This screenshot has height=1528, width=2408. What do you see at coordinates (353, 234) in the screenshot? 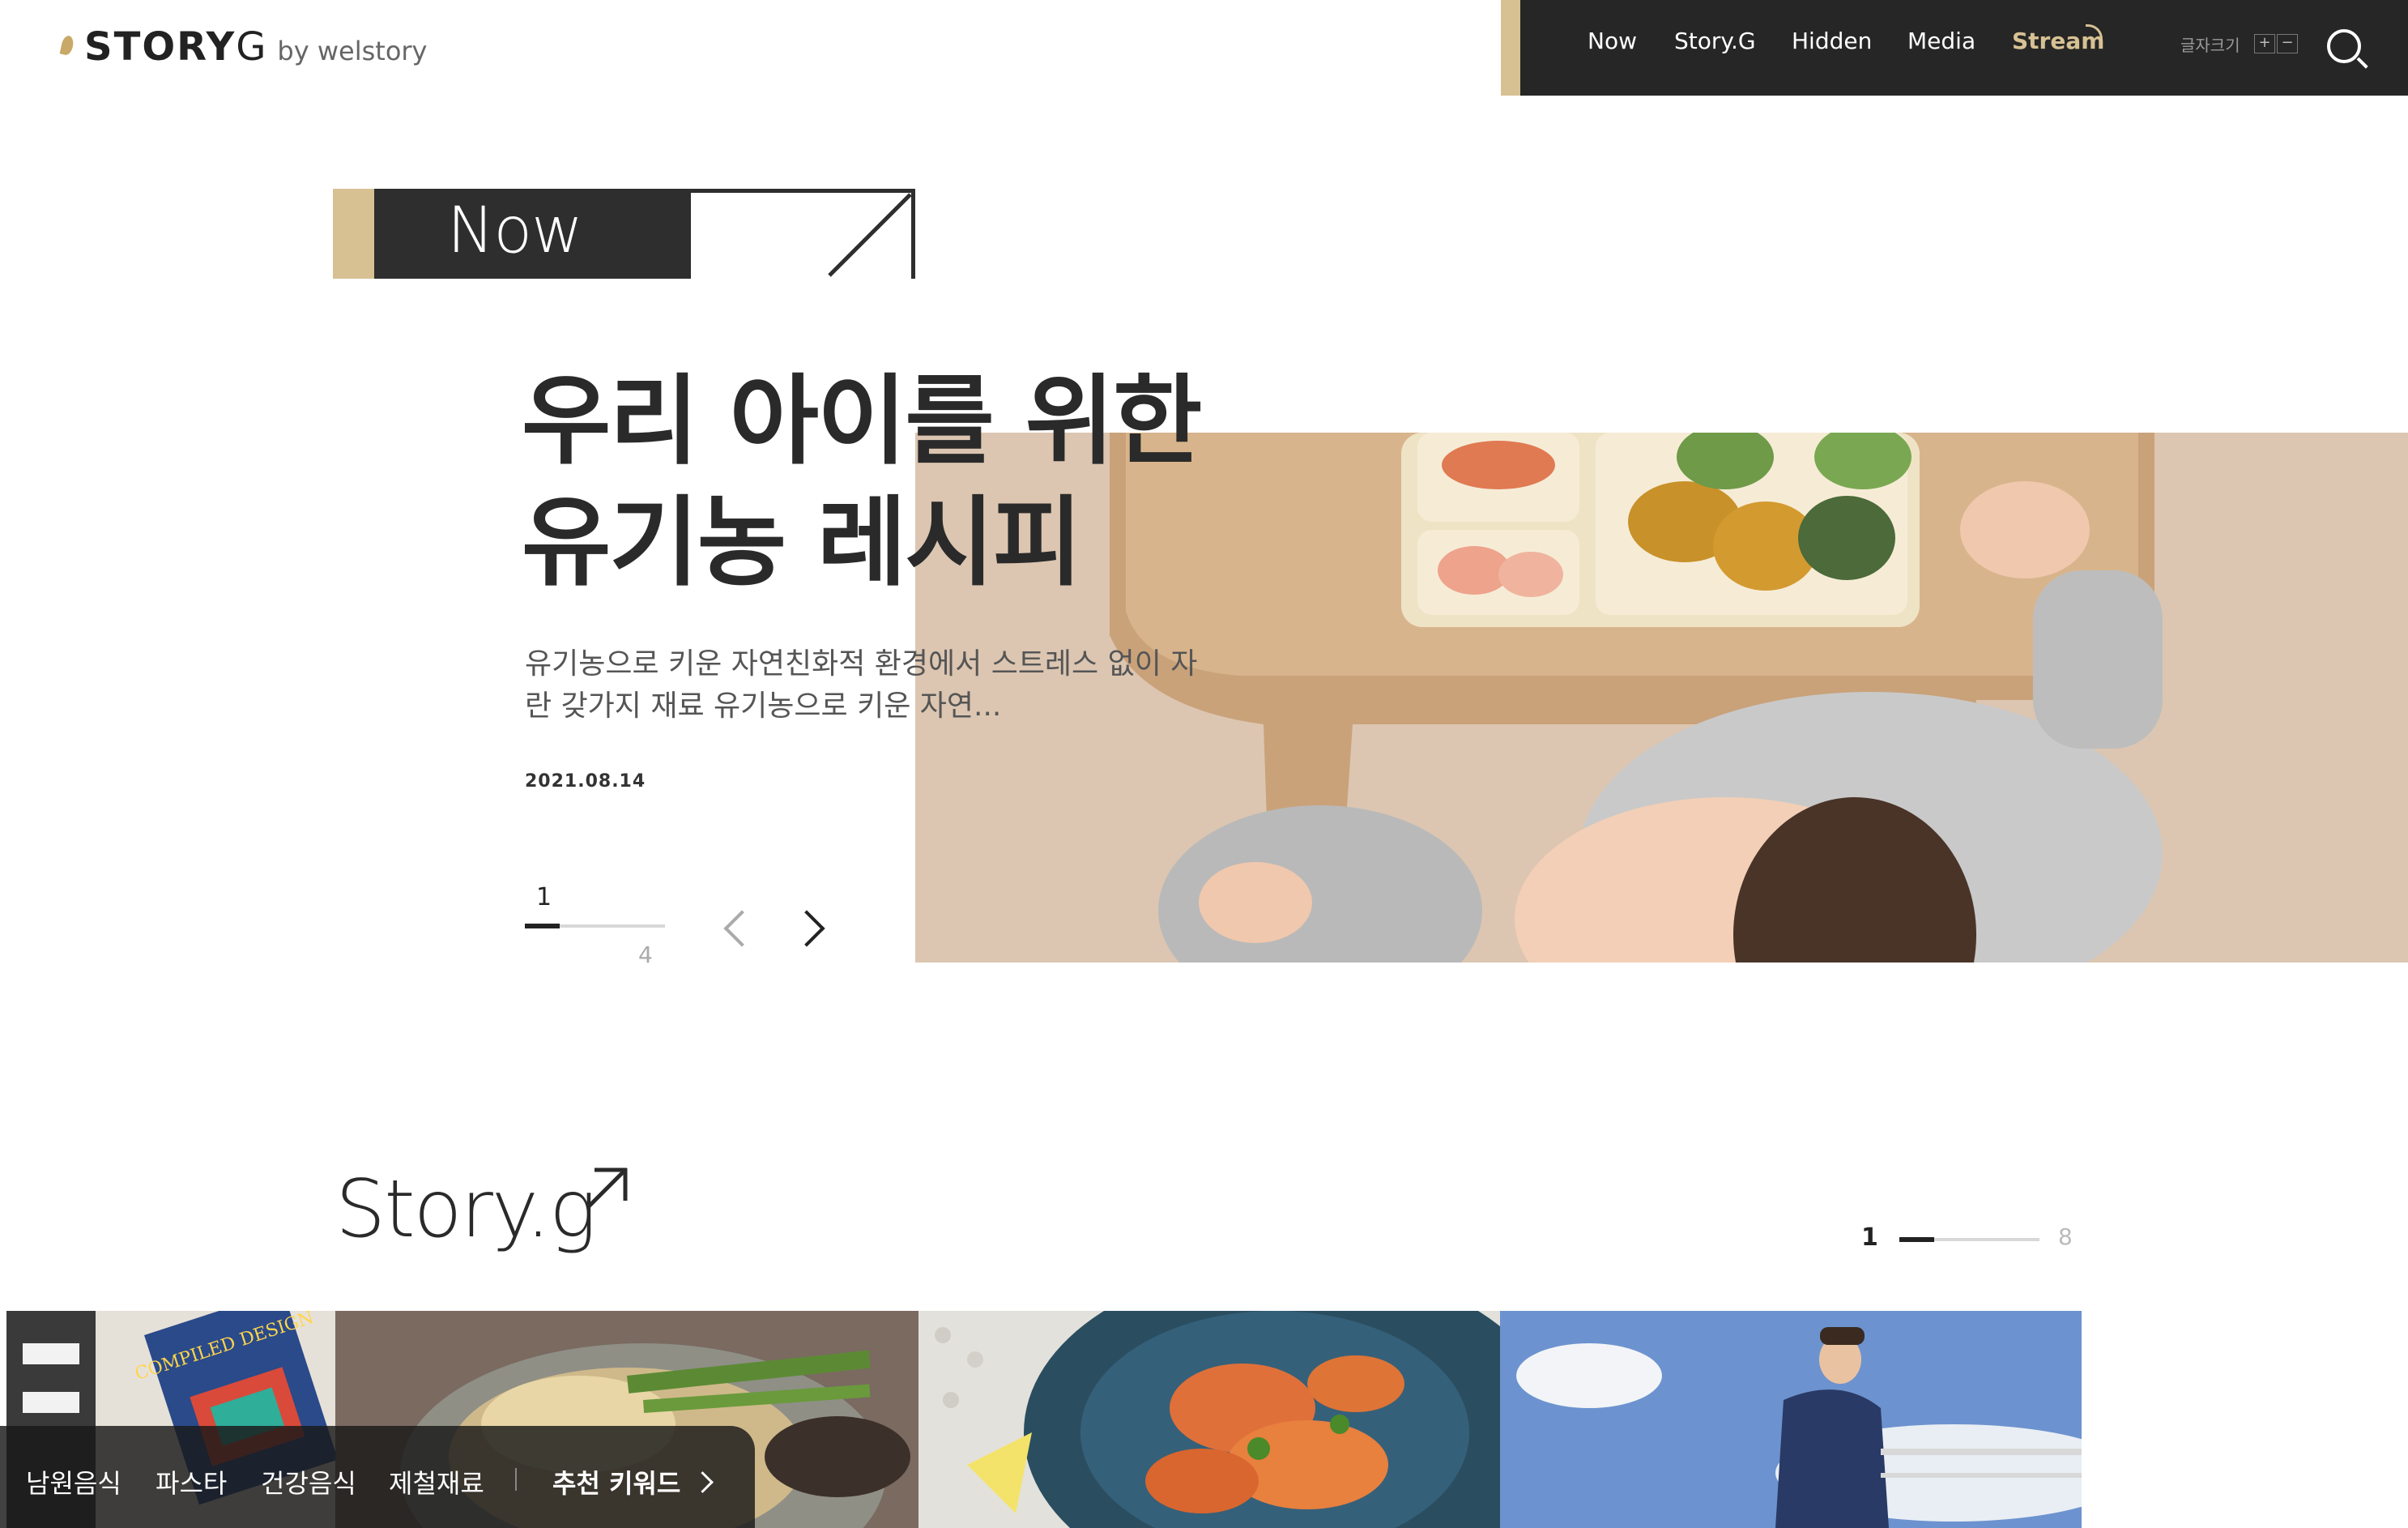
I see `now-gold-accent` at bounding box center [353, 234].